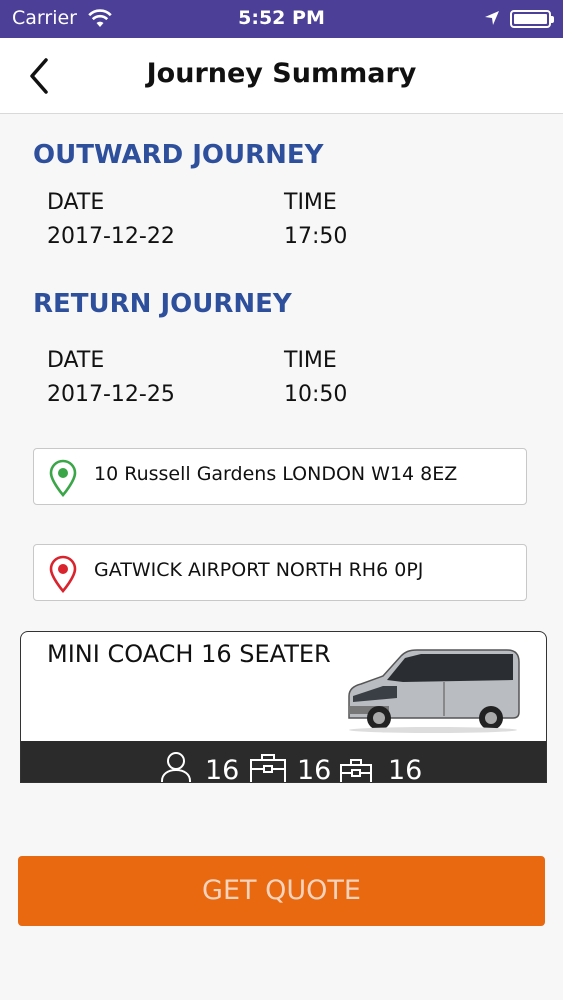  Describe the element at coordinates (76, 202) in the screenshot. I see `outward-date-label: DATE` at that location.